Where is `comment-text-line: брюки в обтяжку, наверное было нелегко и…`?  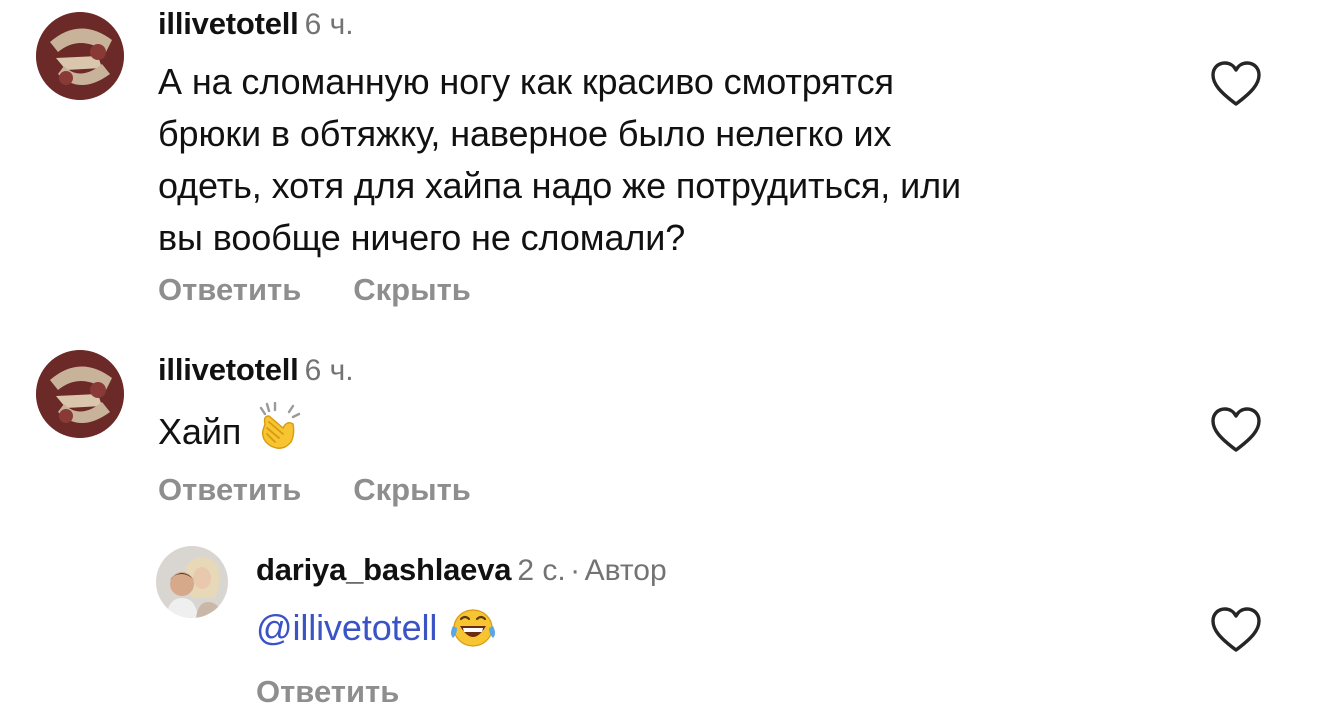 comment-text-line: брюки в обтяжку, наверное было нелегко и… is located at coordinates (525, 133).